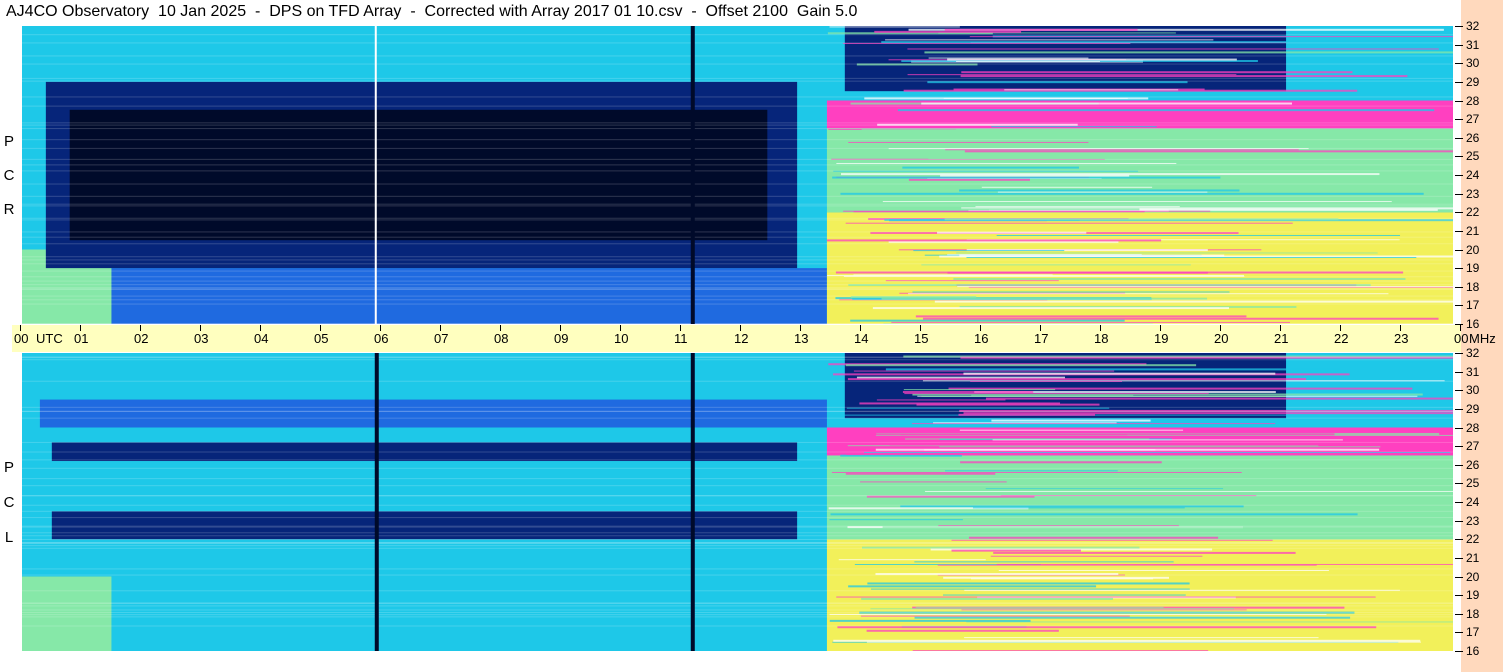 The width and height of the screenshot is (1503, 672). Describe the element at coordinates (1473, 324) in the screenshot. I see `freq-tick-label: 16` at that location.